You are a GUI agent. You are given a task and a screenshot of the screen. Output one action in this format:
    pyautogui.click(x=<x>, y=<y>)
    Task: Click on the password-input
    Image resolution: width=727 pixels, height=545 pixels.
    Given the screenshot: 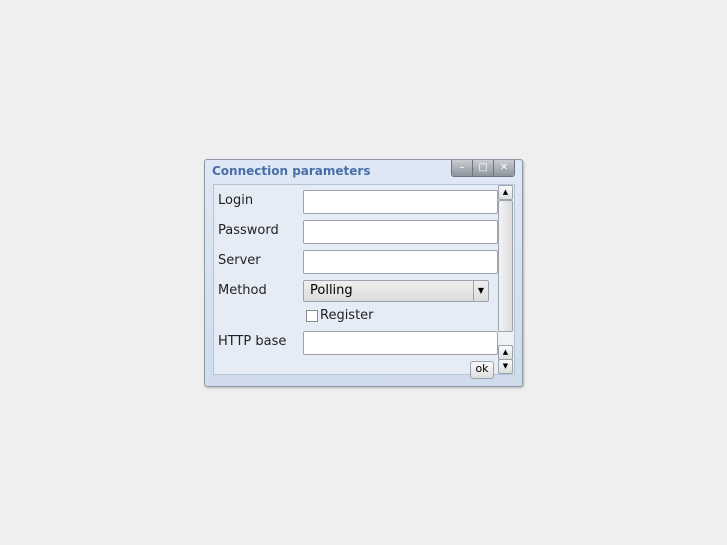 What is the action you would take?
    pyautogui.click(x=400, y=232)
    